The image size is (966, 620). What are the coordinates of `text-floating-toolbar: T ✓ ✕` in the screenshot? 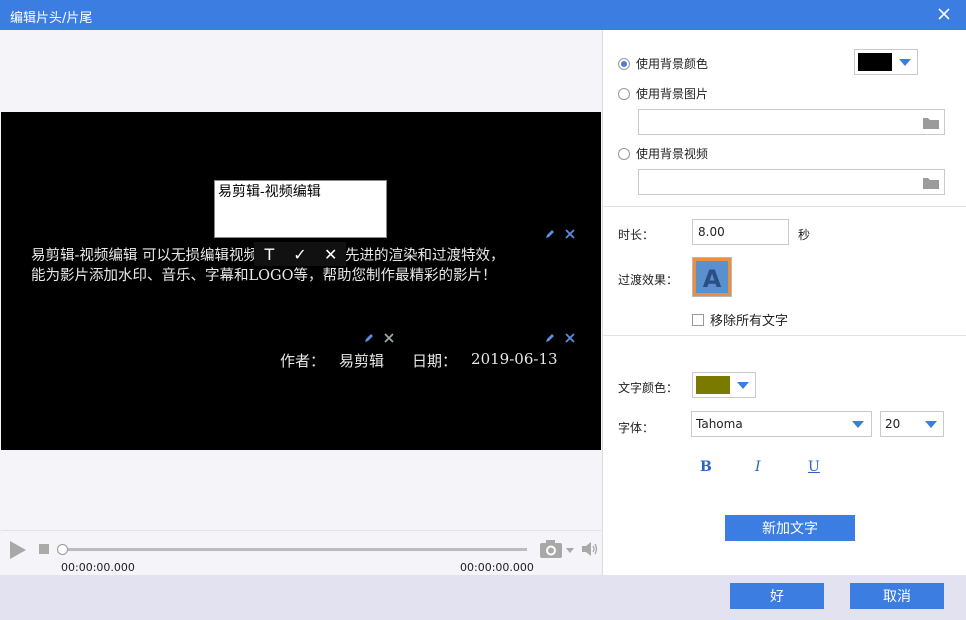 It's located at (300, 254).